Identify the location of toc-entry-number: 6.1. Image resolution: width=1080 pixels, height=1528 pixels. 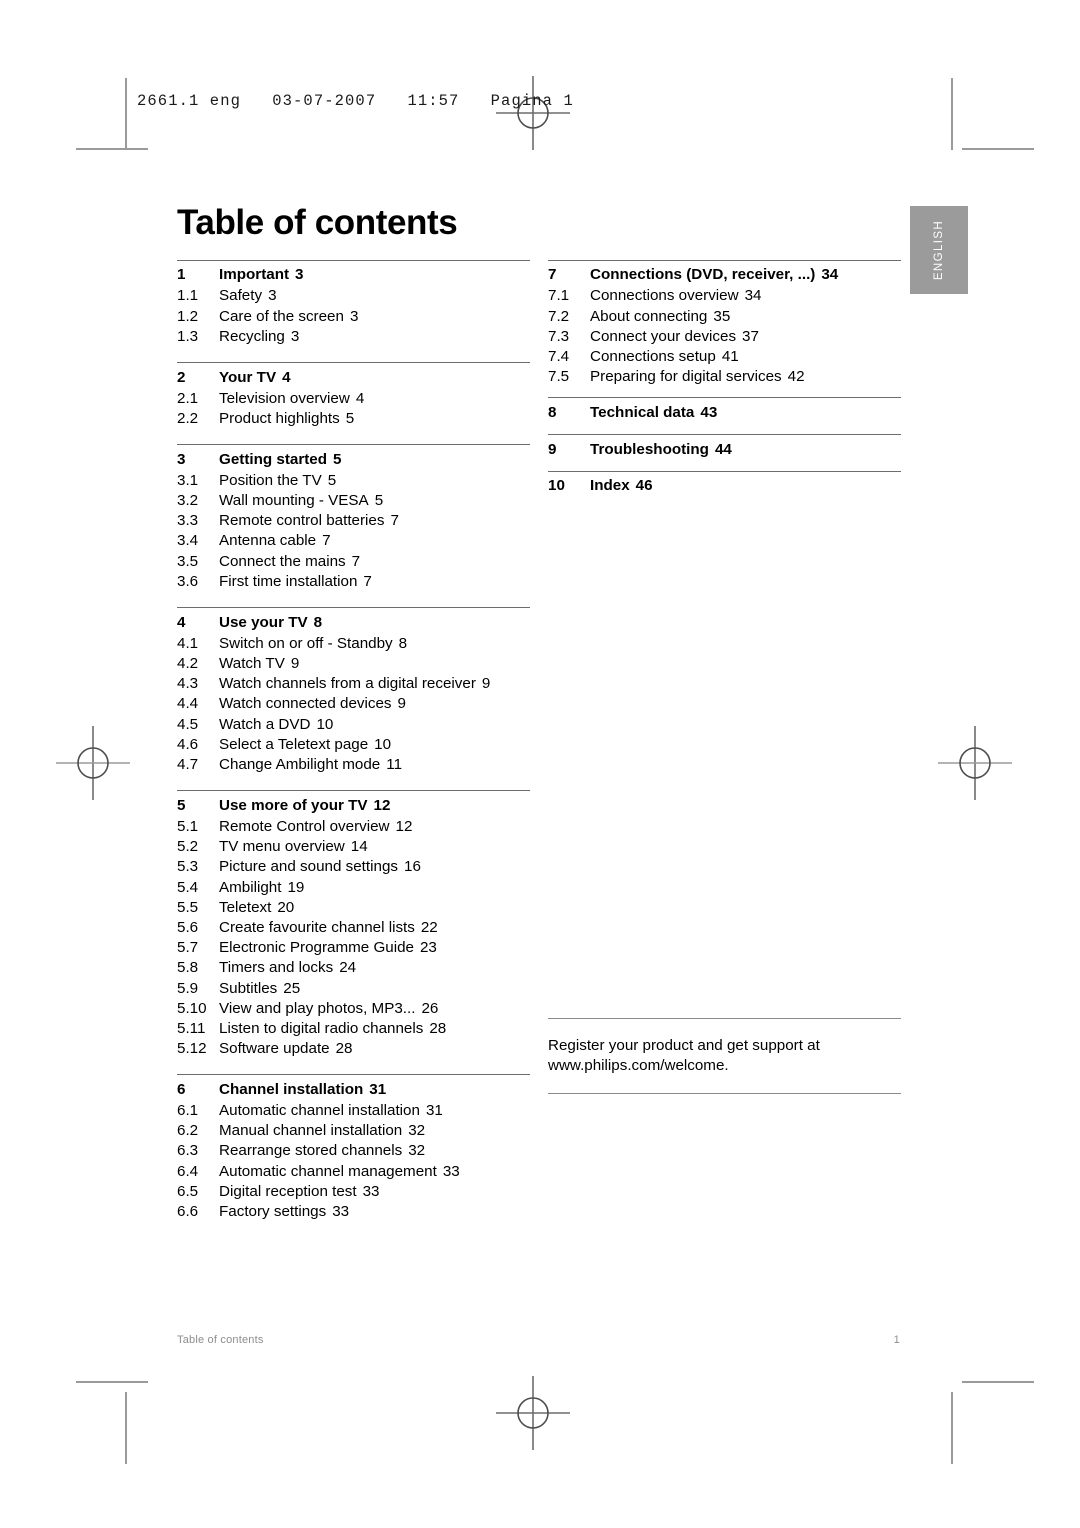
(188, 1111).